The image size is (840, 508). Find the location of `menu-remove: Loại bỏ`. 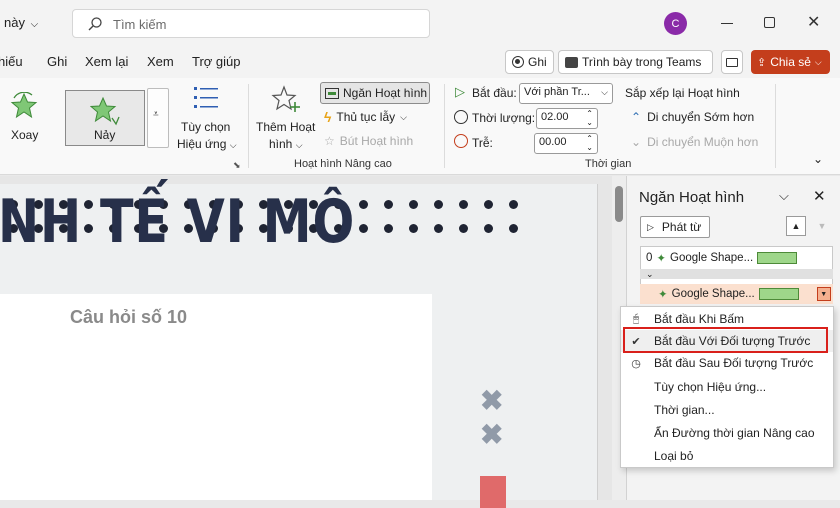

menu-remove: Loại bỏ is located at coordinates (727, 456).